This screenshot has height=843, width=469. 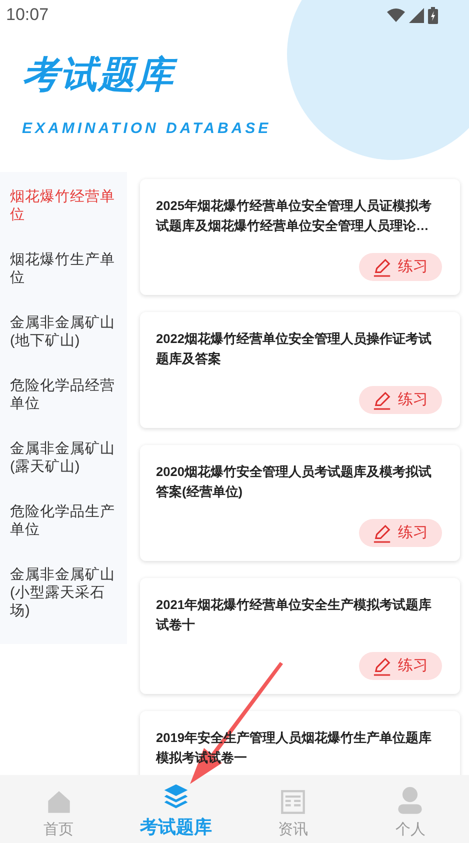 I want to click on exam-title: 2022烟花爆竹经营单位安全管理人员操作证考试题库及答案, so click(x=294, y=349).